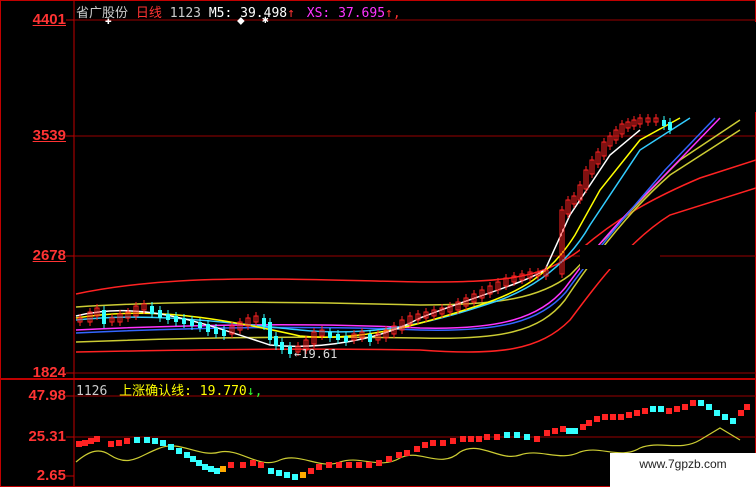 The width and height of the screenshot is (756, 487). Describe the element at coordinates (316, 354) in the screenshot. I see `low-price-annotation: ←19.61` at that location.